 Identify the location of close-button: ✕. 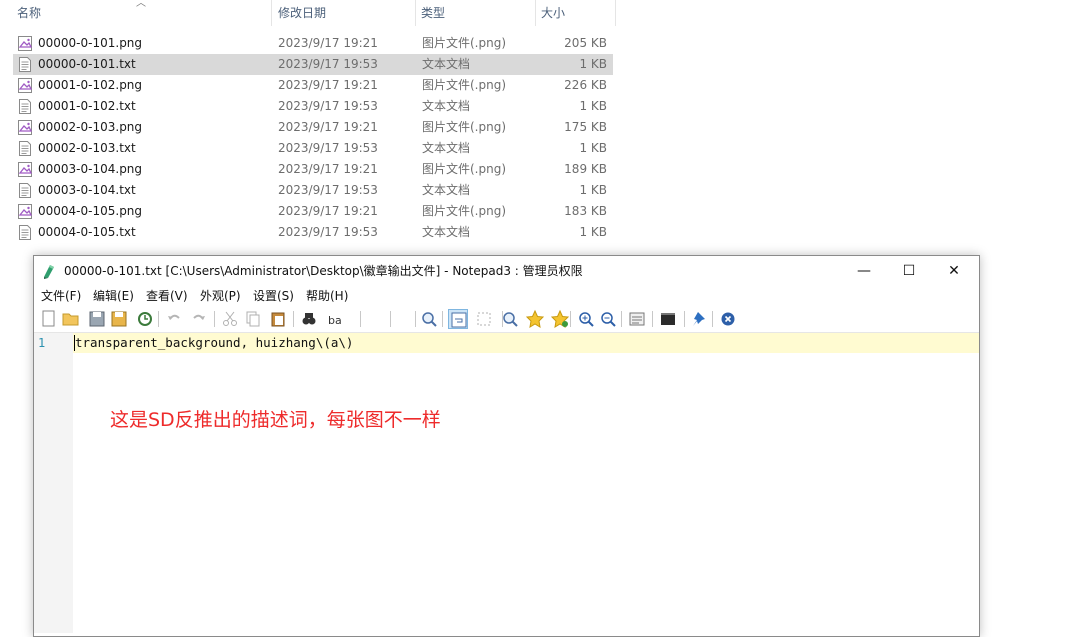
(954, 271).